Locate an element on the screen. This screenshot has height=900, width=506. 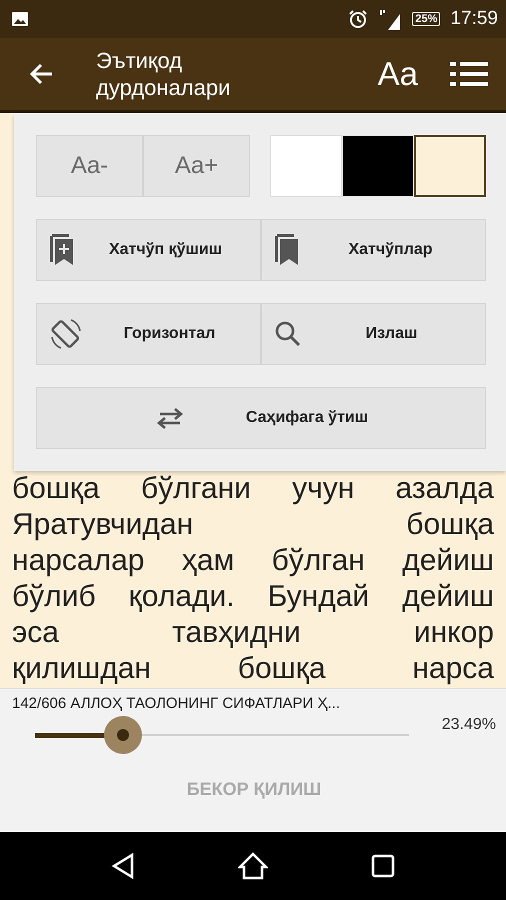
reading-line: Яратувчидан бошқа is located at coordinates (253, 525).